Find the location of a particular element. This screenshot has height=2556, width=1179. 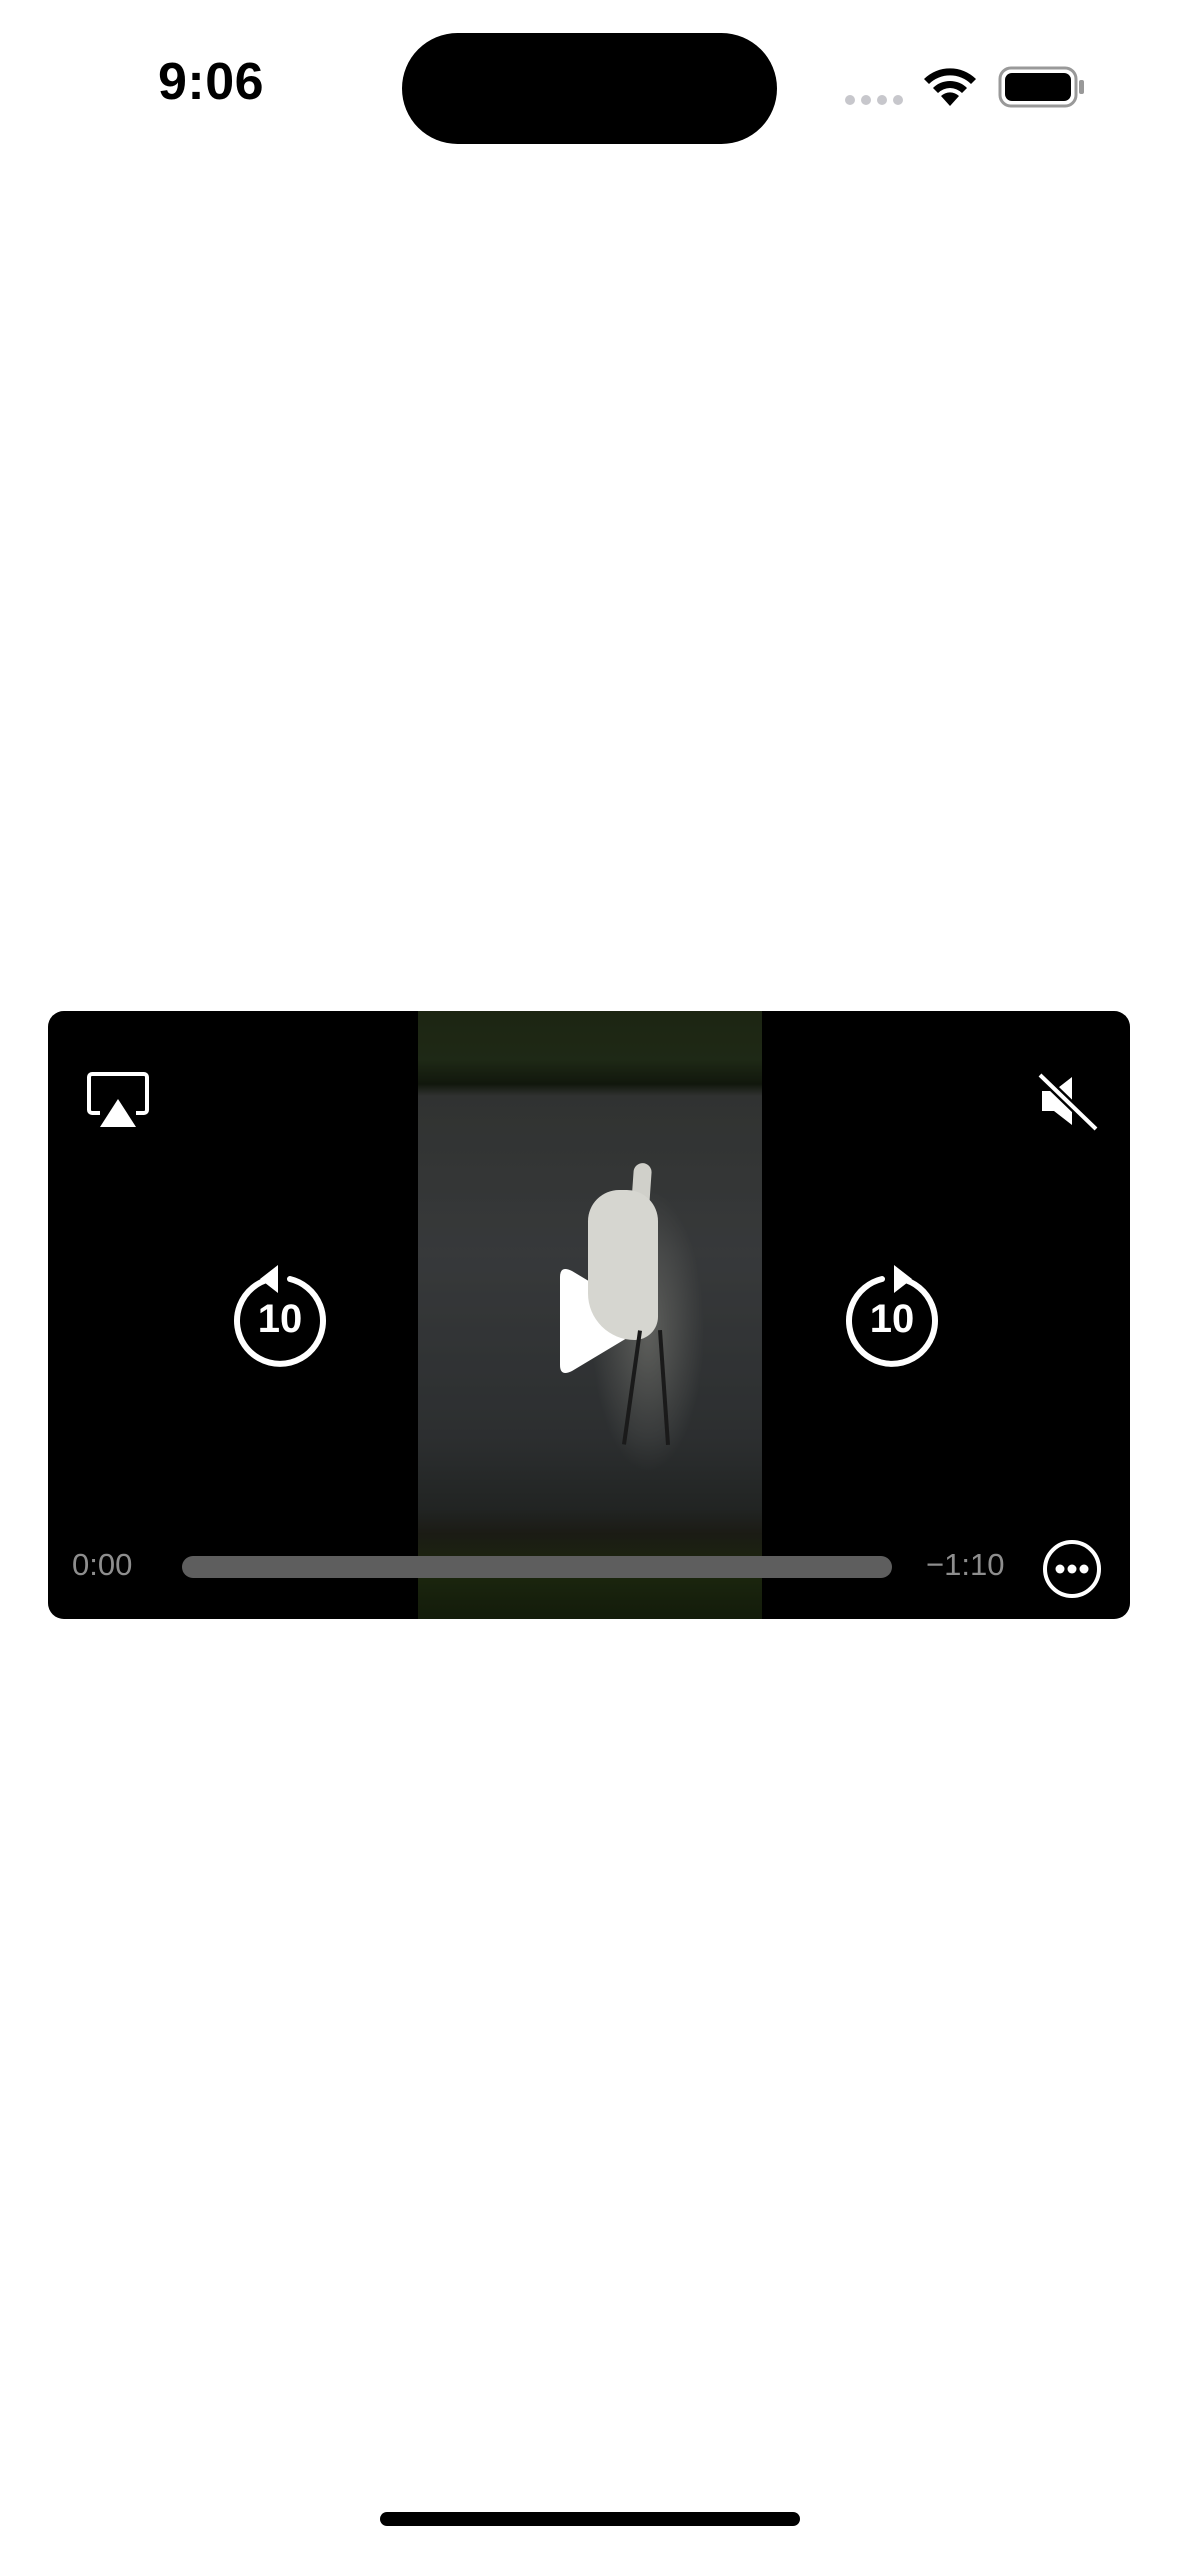

skip-back-label: 10 is located at coordinates (280, 1319).